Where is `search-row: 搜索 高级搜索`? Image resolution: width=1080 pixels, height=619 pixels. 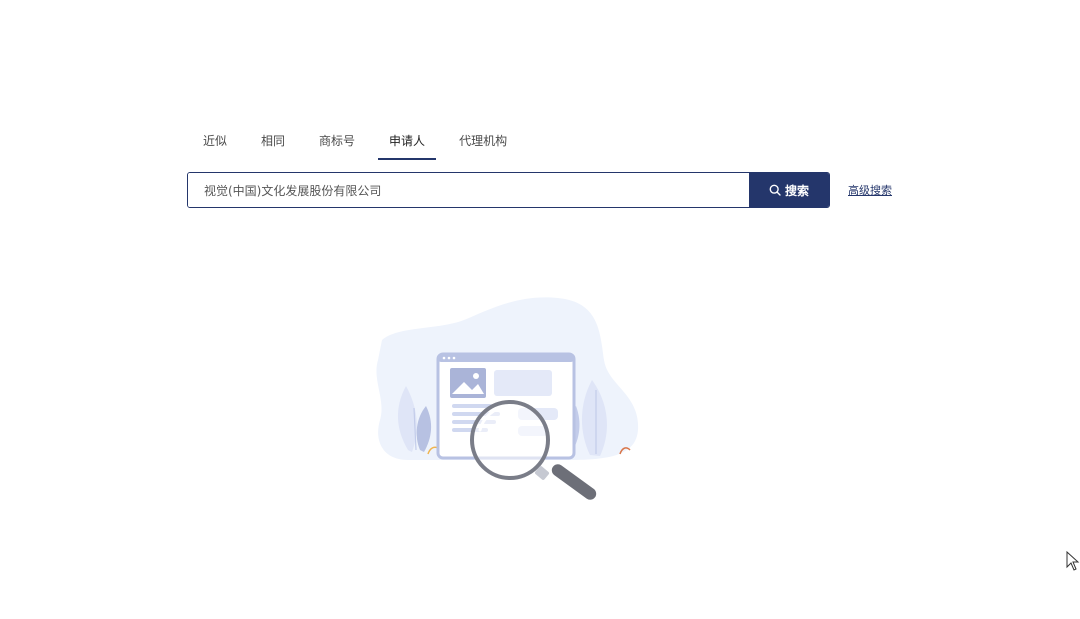 search-row: 搜索 高级搜索 is located at coordinates (539, 190).